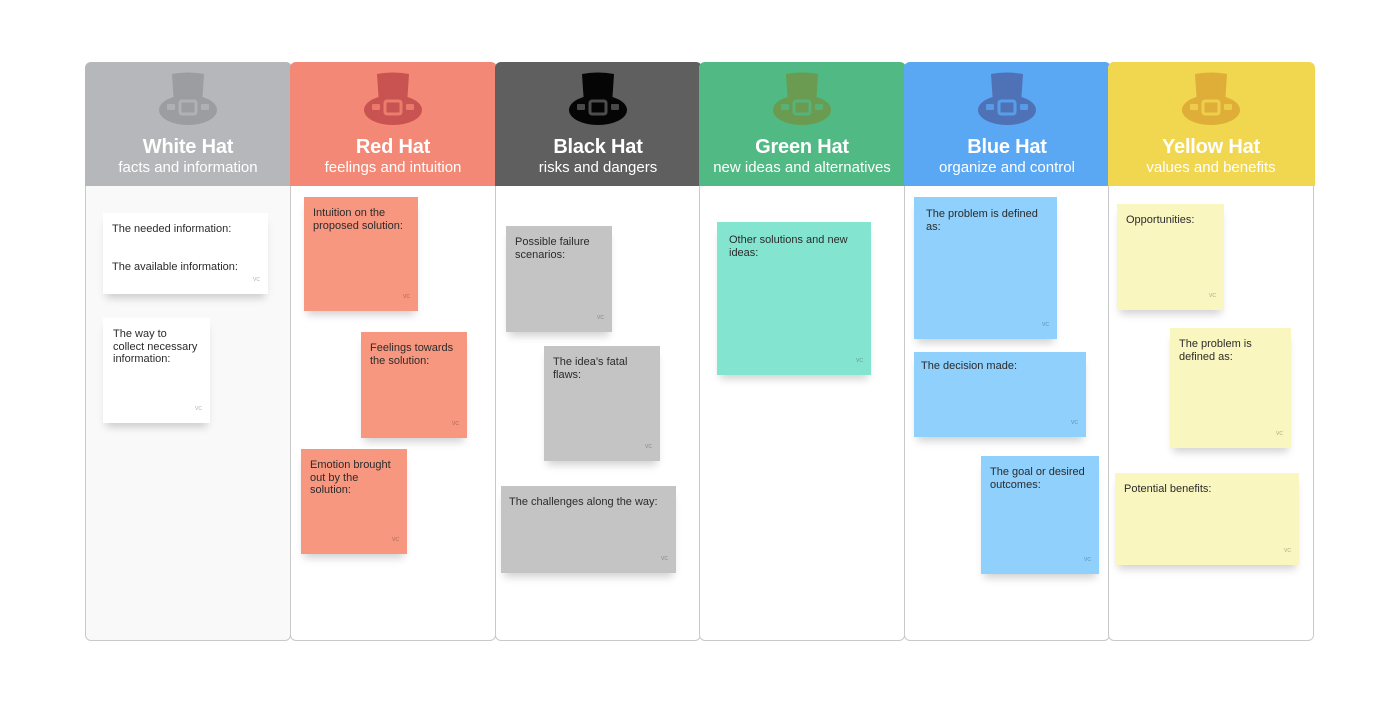 The image size is (1400, 719). I want to click on sticky-note: Possible failure scenarios: VC, so click(559, 279).